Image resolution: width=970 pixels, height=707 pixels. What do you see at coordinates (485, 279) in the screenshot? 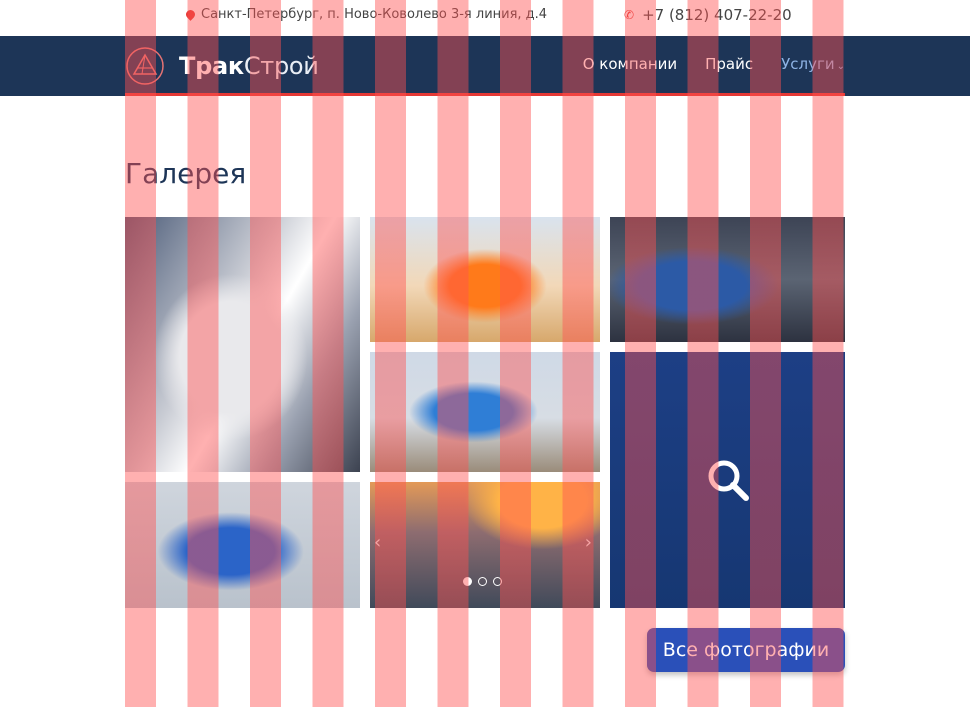
I see `gallery-image-crane` at bounding box center [485, 279].